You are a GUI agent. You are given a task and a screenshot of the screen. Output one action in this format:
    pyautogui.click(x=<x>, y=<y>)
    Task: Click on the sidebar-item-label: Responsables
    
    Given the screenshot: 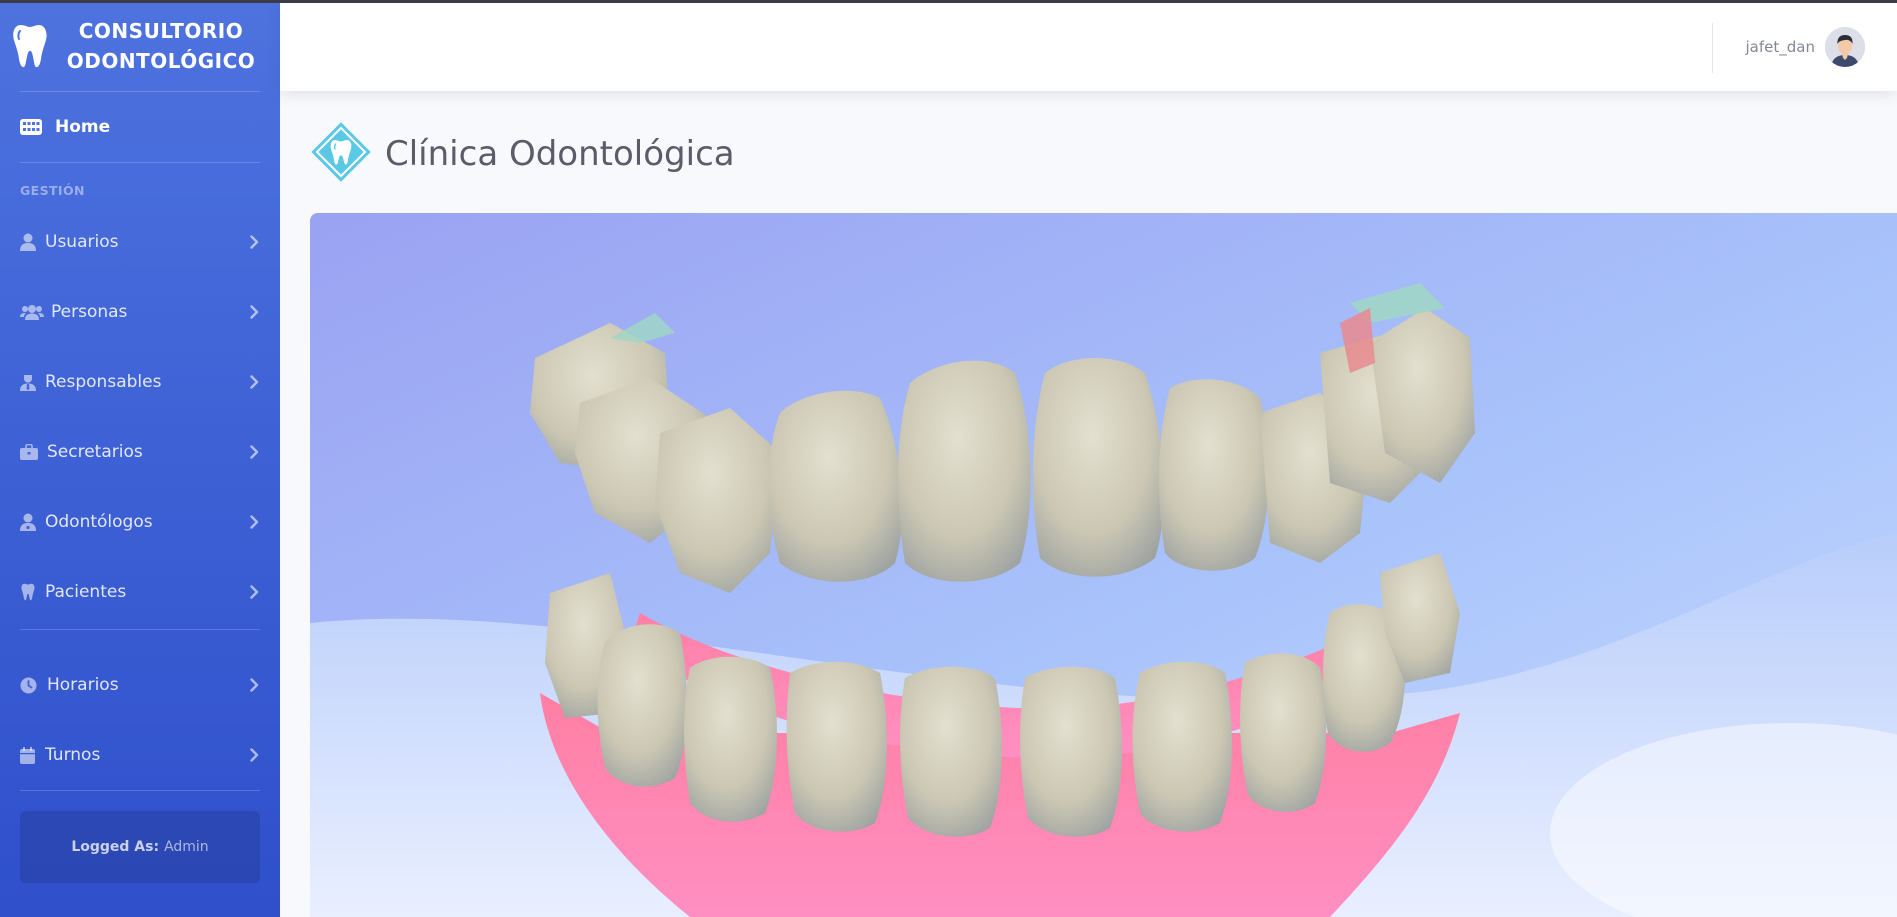 What is the action you would take?
    pyautogui.click(x=103, y=382)
    